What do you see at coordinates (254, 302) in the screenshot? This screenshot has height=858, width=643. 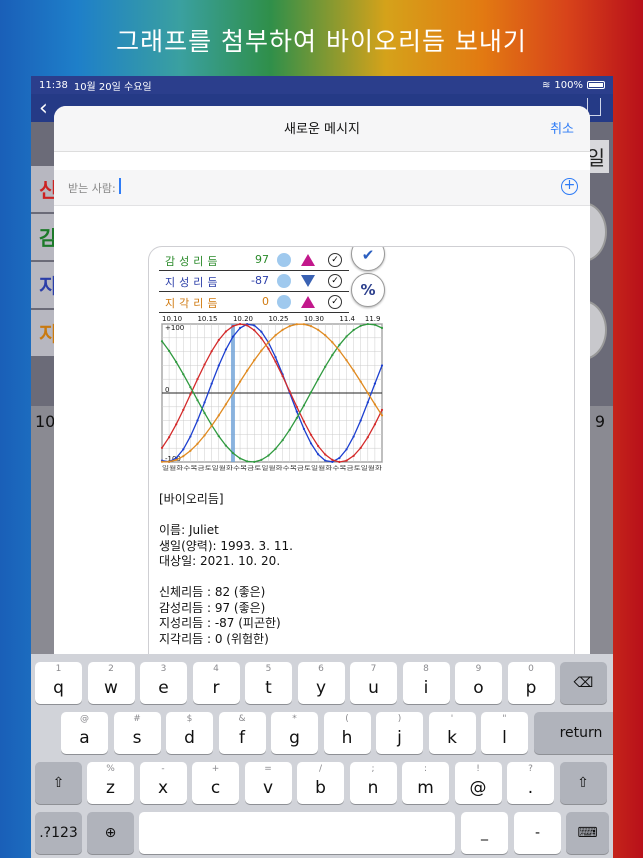 I see `rhythm-row: 지각리듬 0 ✓` at bounding box center [254, 302].